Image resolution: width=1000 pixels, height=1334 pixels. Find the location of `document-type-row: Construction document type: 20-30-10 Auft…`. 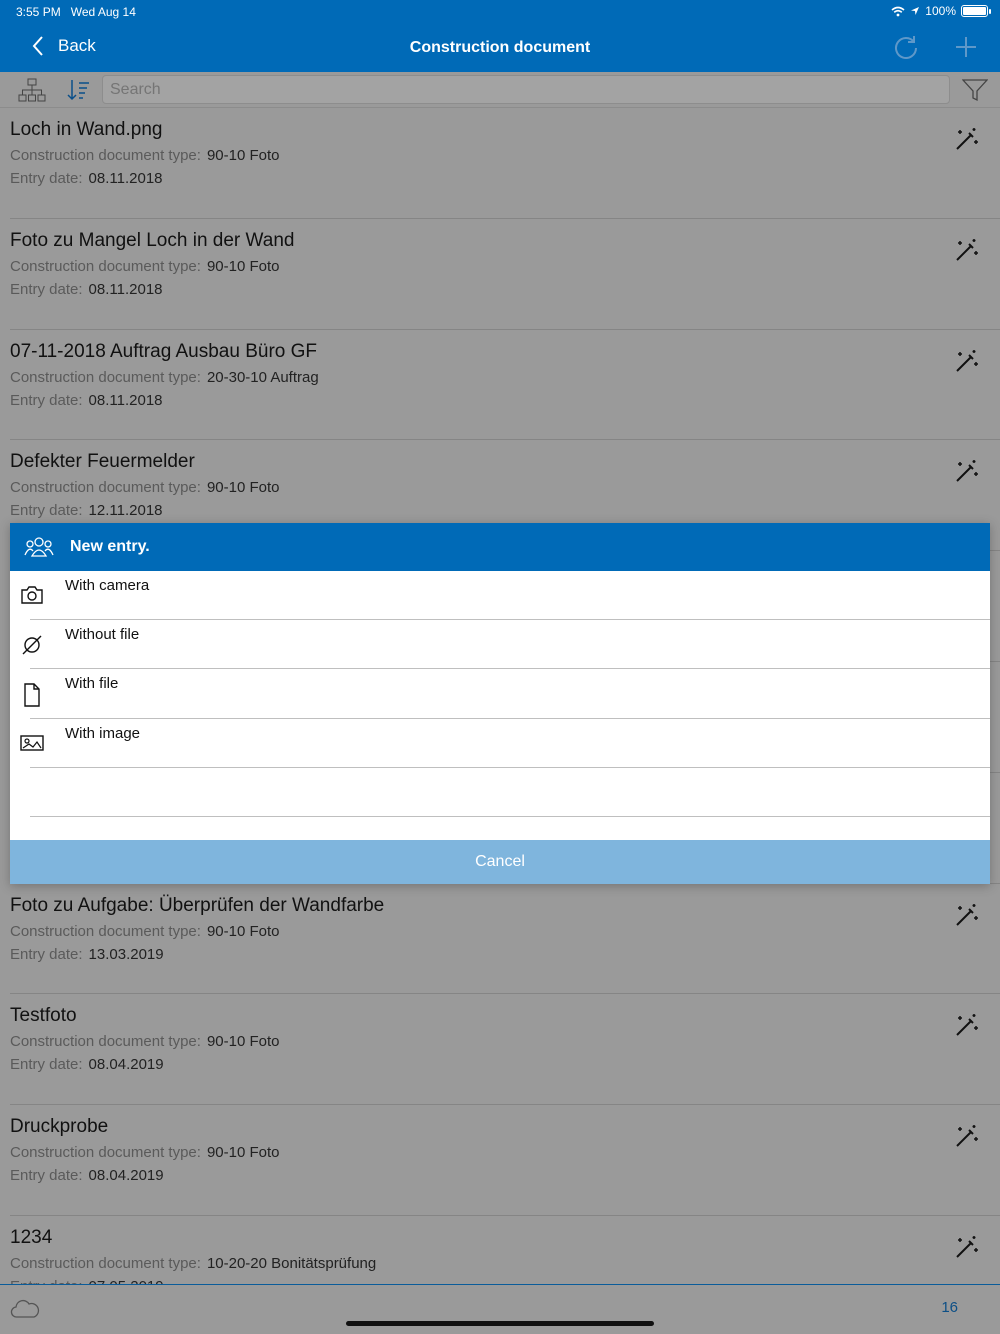

document-type-row: Construction document type: 20-30-10 Auft… is located at coordinates (164, 377).